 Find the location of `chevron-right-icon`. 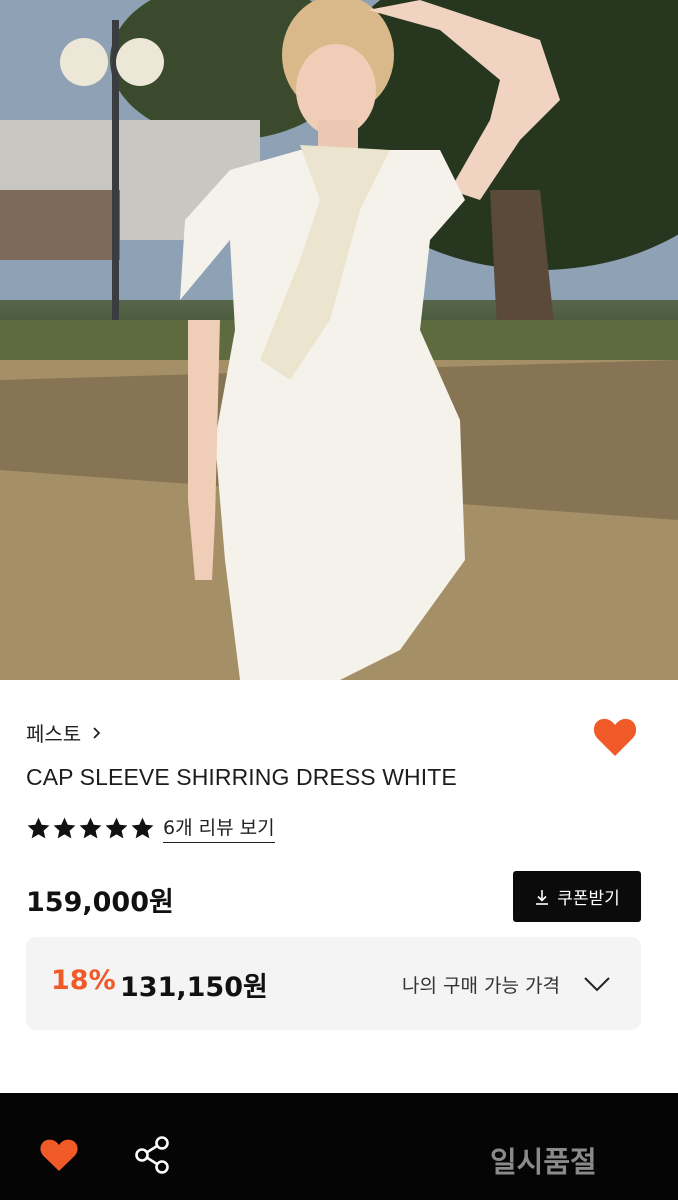

chevron-right-icon is located at coordinates (97, 732).